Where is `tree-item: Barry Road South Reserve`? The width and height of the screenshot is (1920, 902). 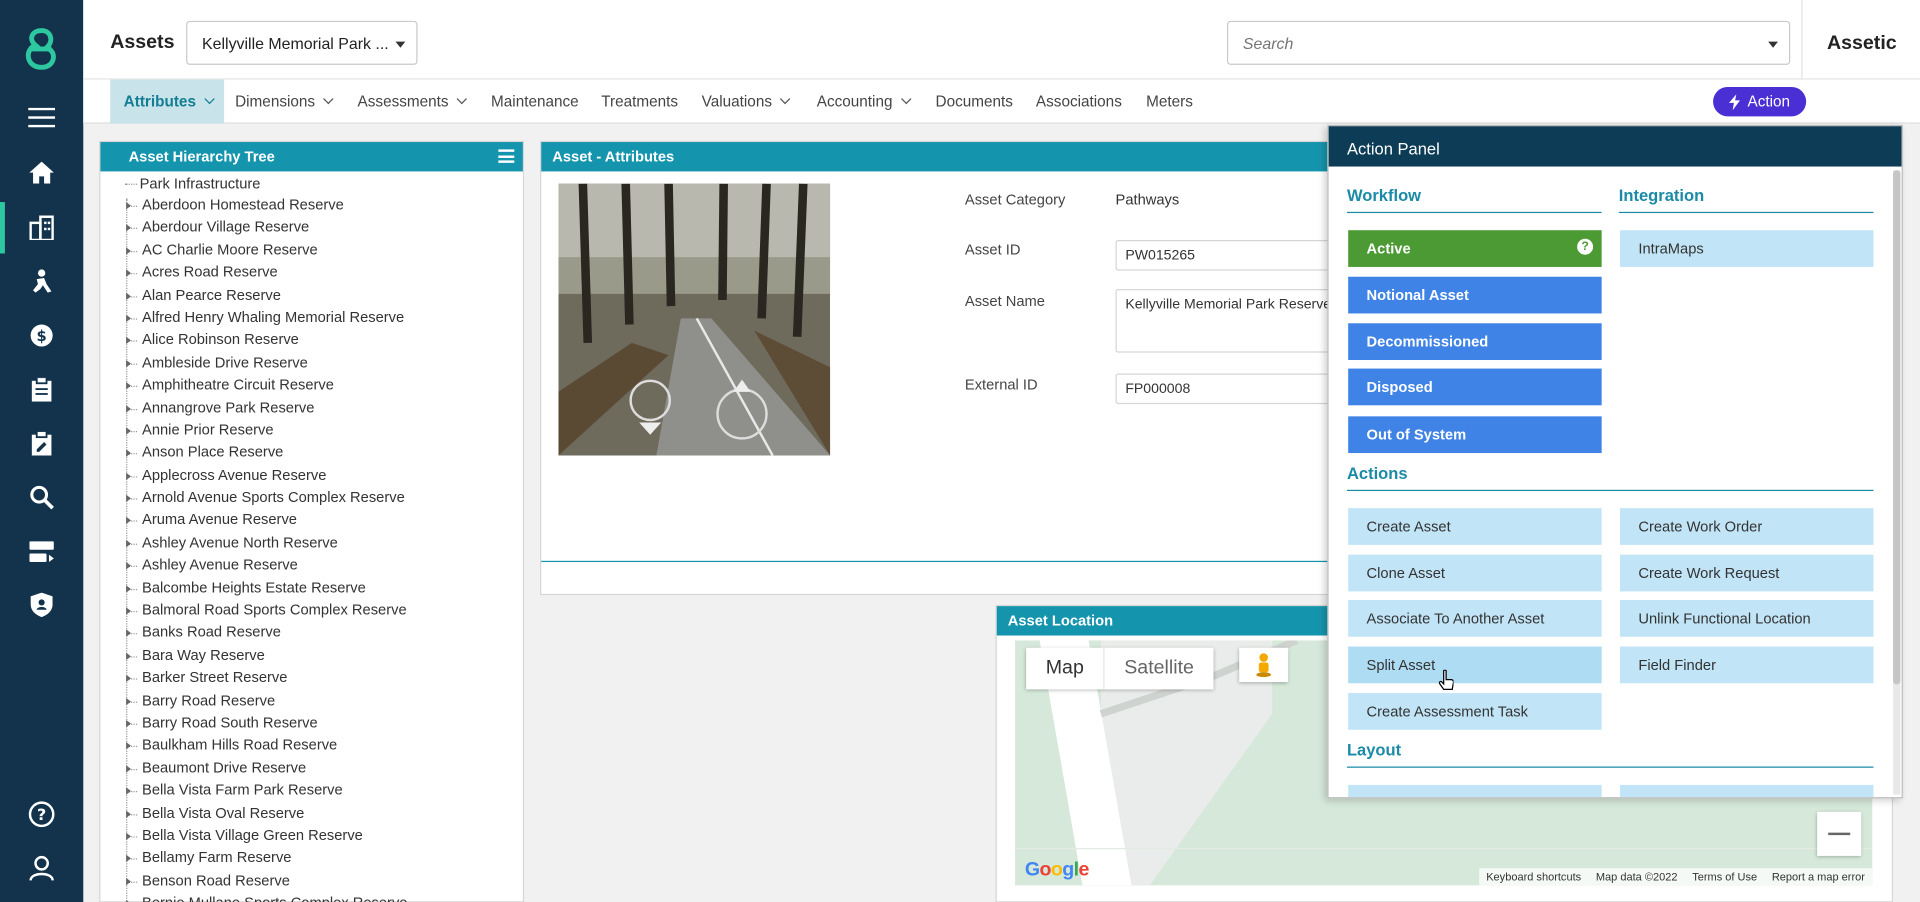
tree-item: Barry Road South Reserve is located at coordinates (266, 725).